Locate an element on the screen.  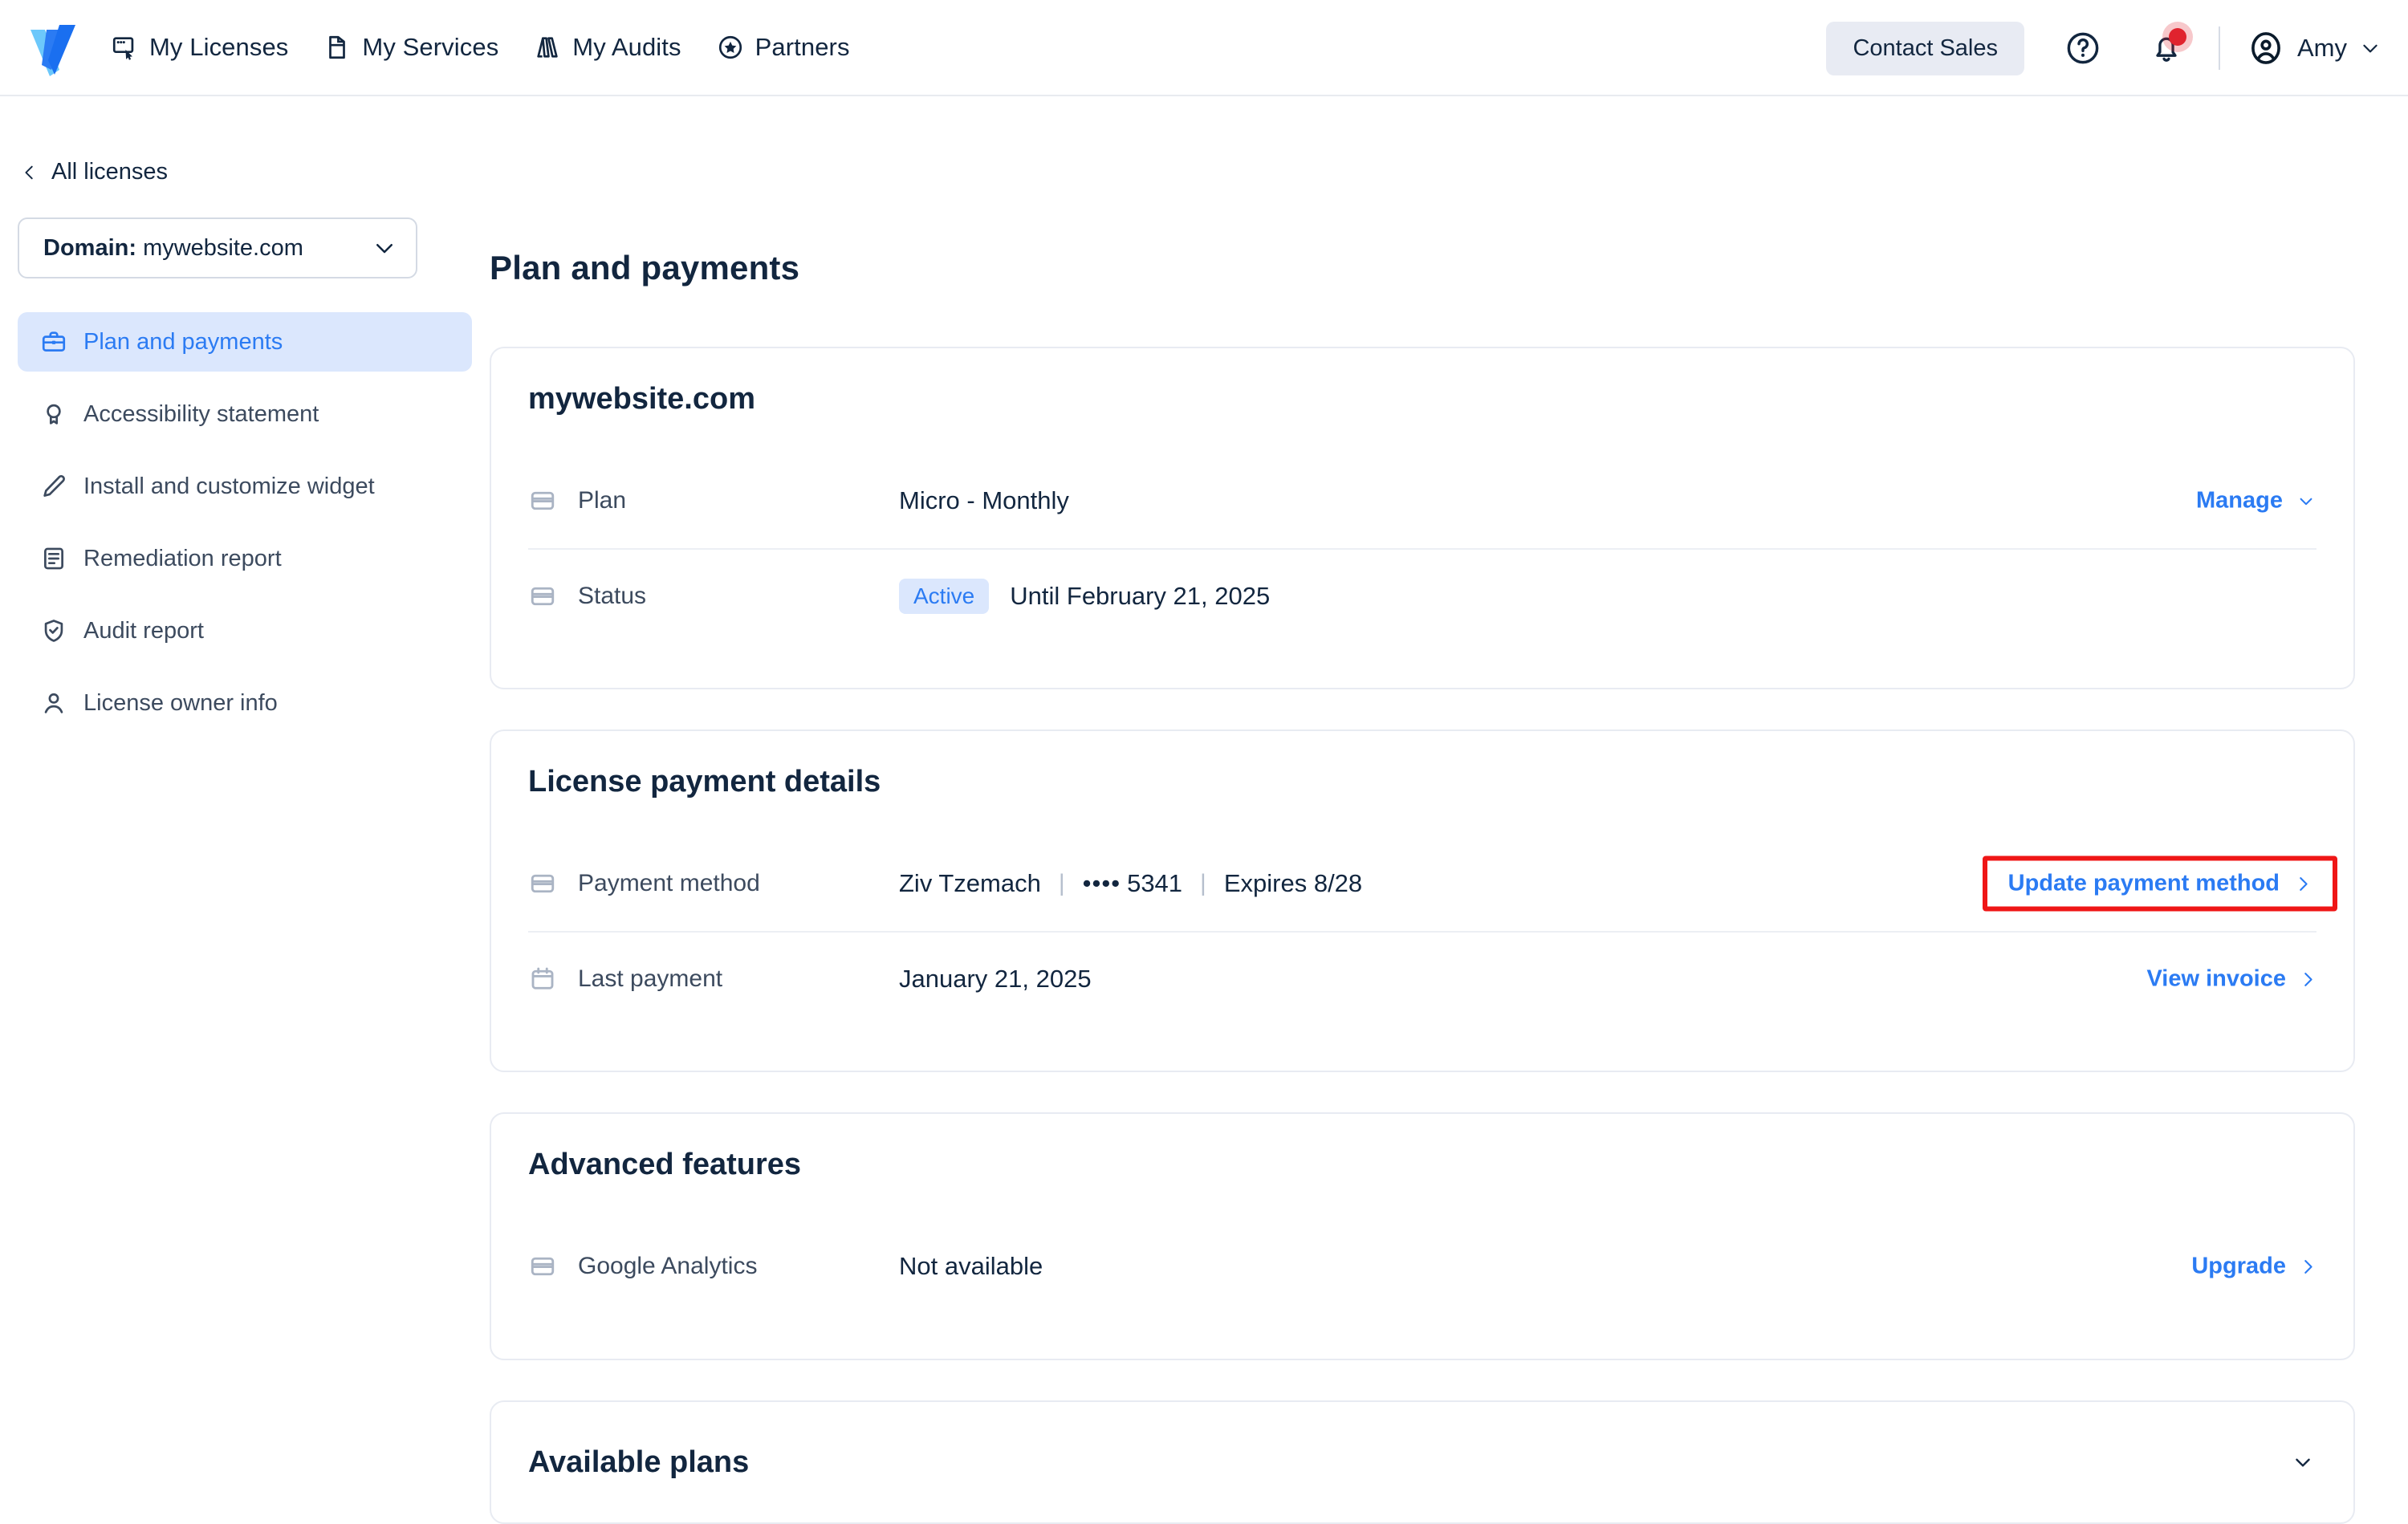
header-divider is located at coordinates (2219, 48).